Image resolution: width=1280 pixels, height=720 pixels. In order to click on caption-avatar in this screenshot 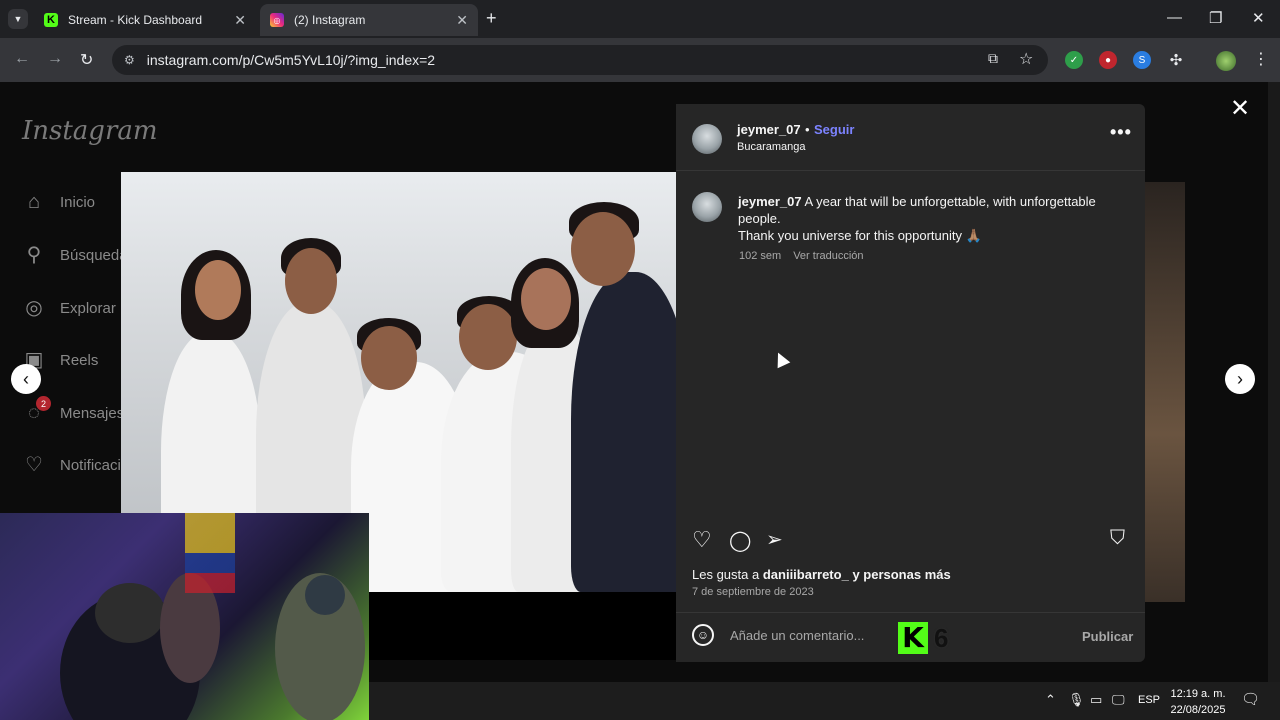, I will do `click(707, 207)`.